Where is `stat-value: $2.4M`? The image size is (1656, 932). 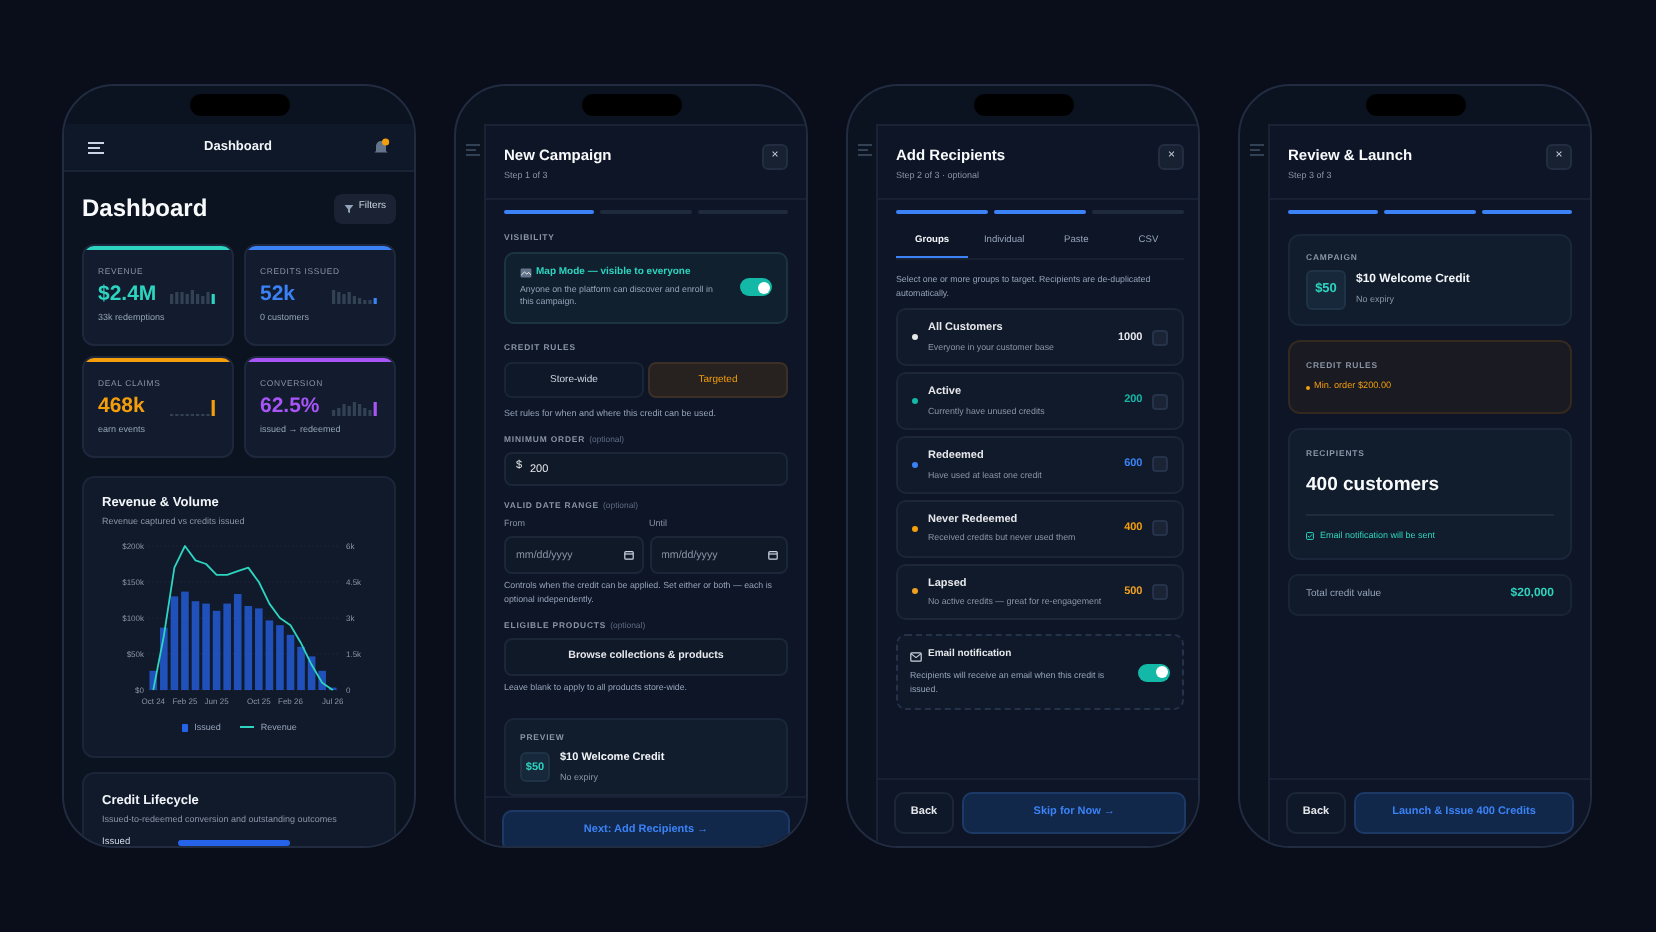 stat-value: $2.4M is located at coordinates (127, 294).